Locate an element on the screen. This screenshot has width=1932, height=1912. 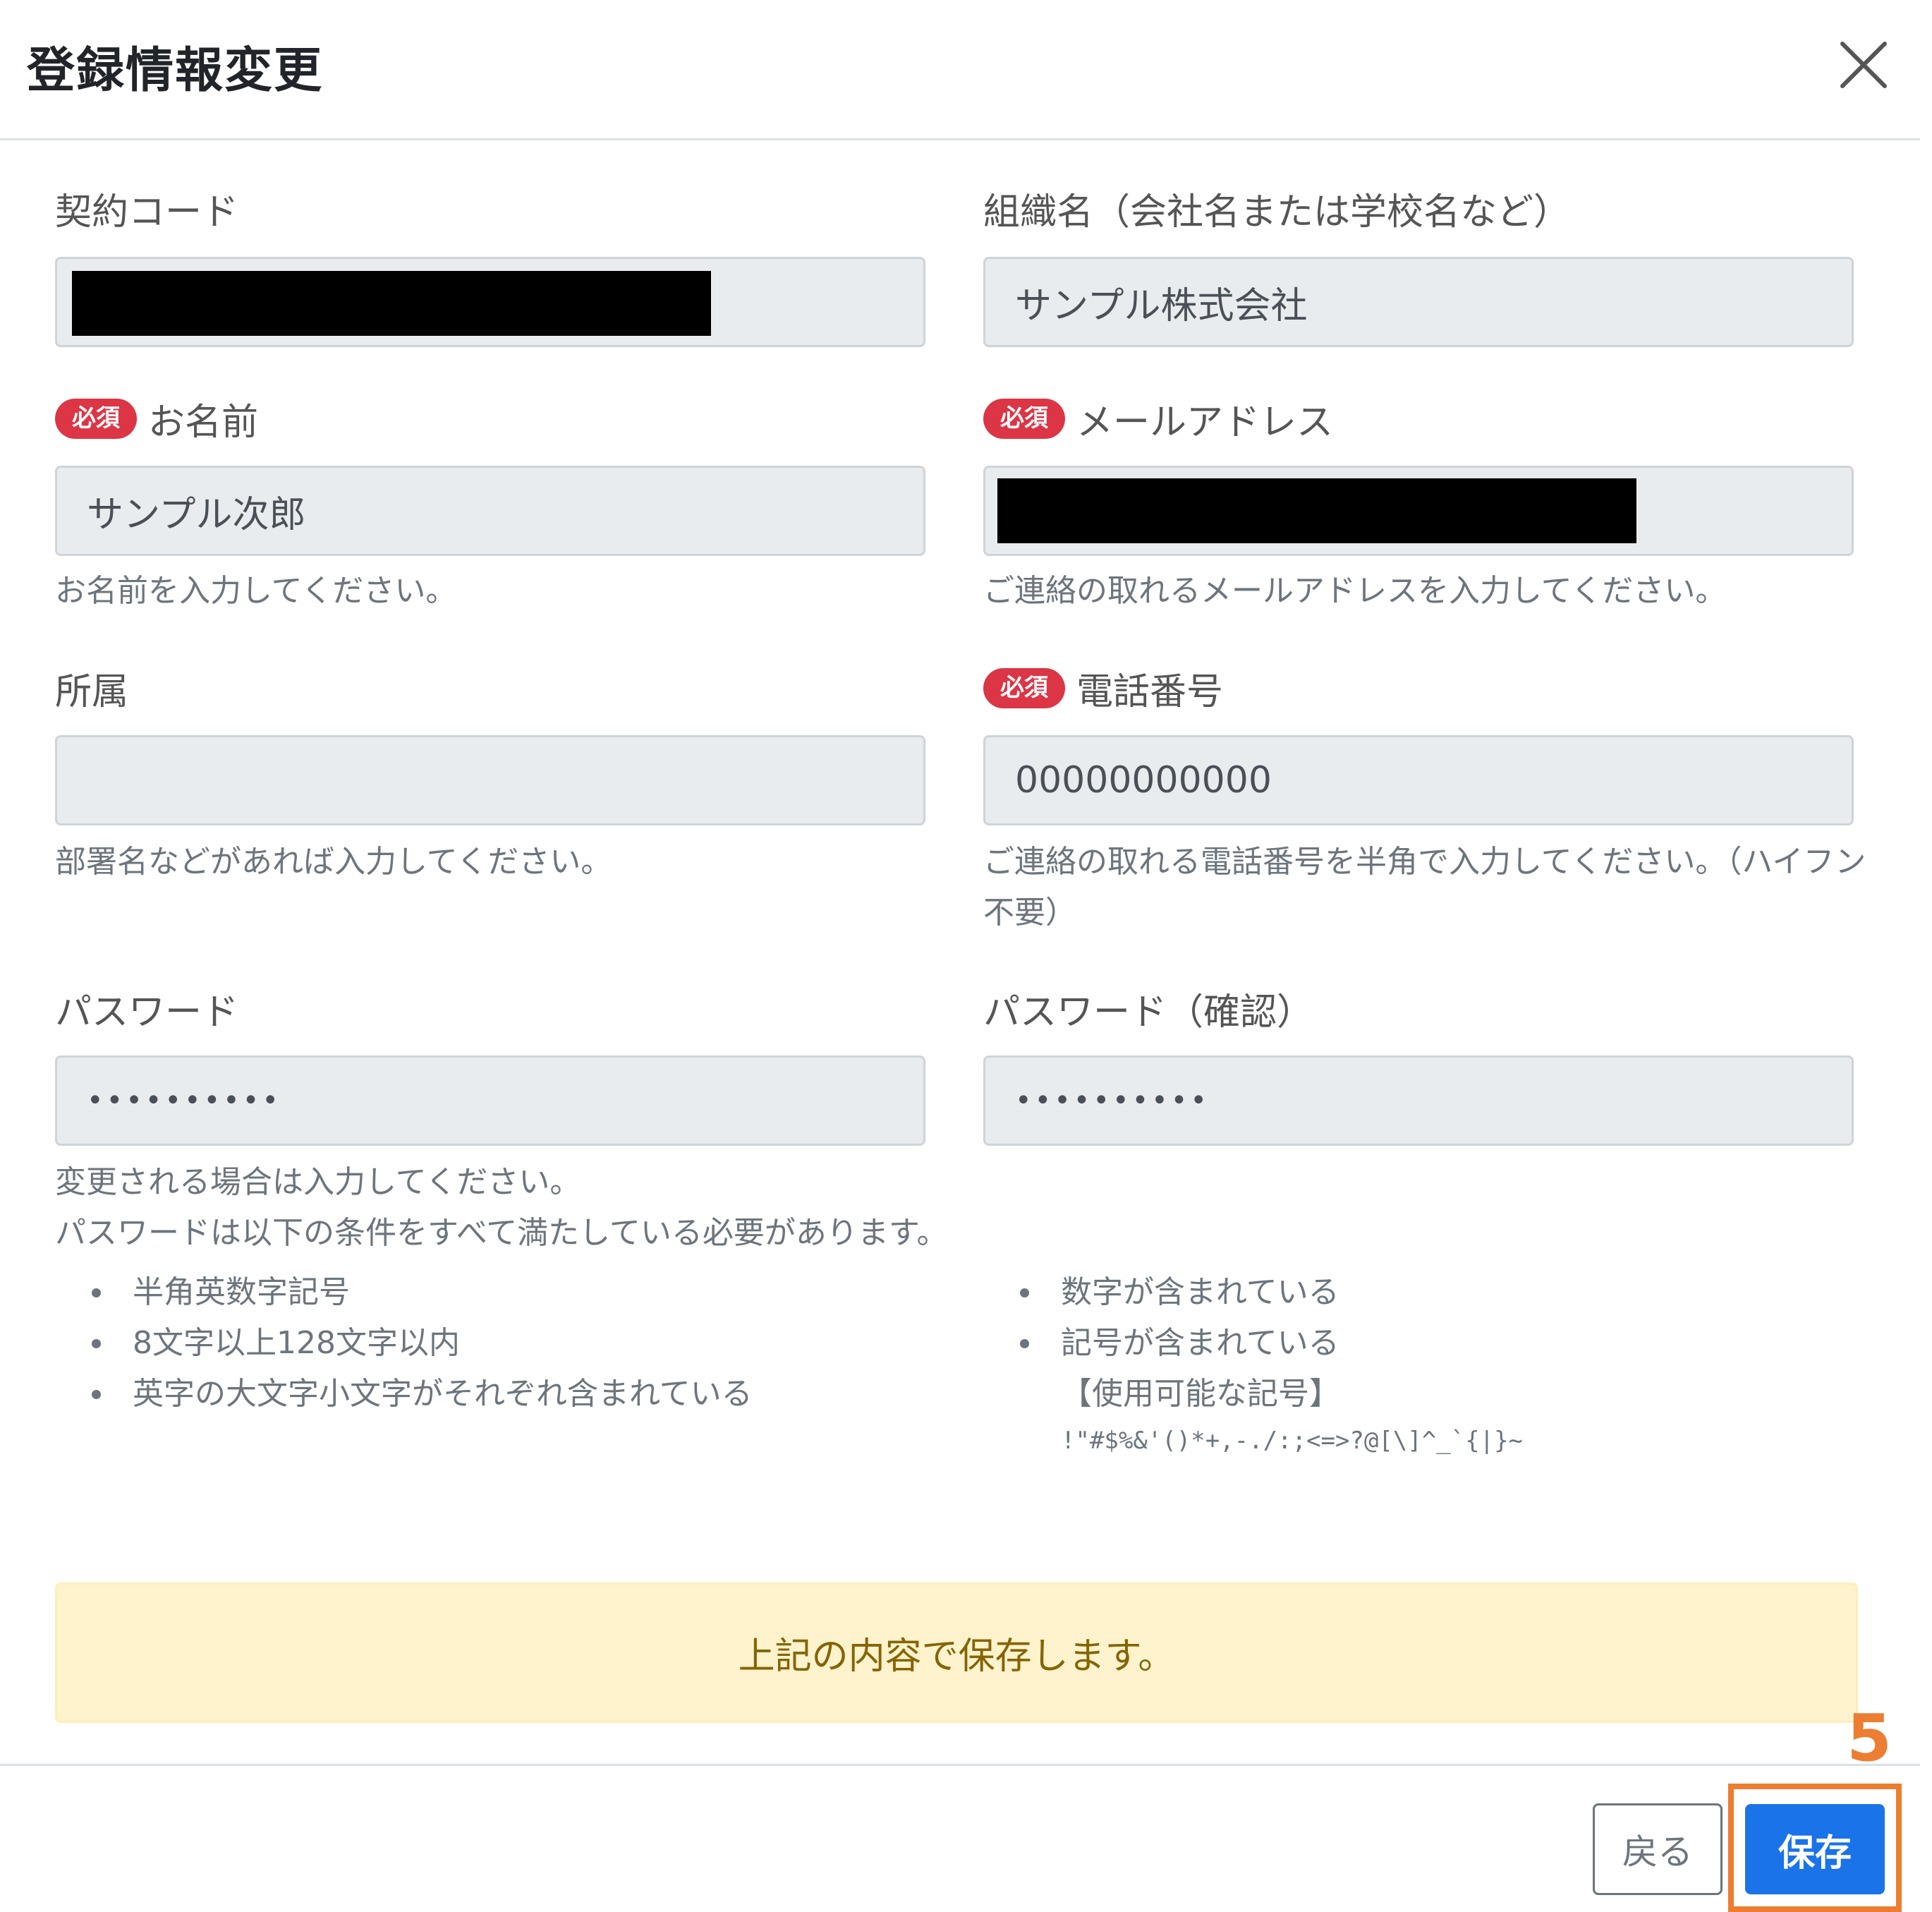
confirmation-alert: 上記の内容で保存します。 is located at coordinates (956, 1653).